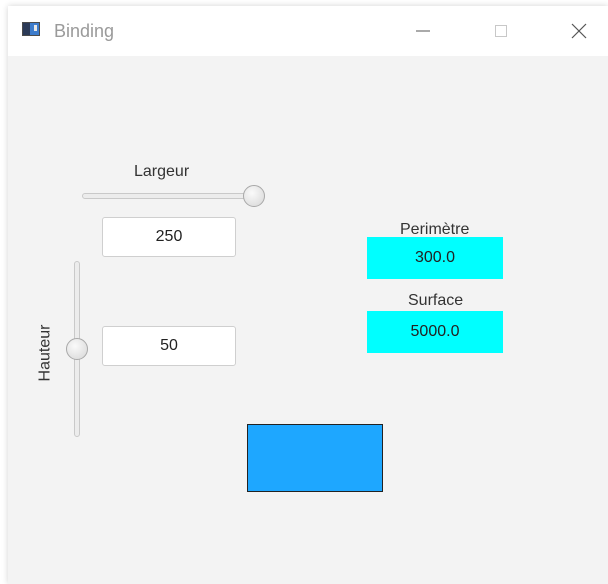  I want to click on close-button, so click(579, 31).